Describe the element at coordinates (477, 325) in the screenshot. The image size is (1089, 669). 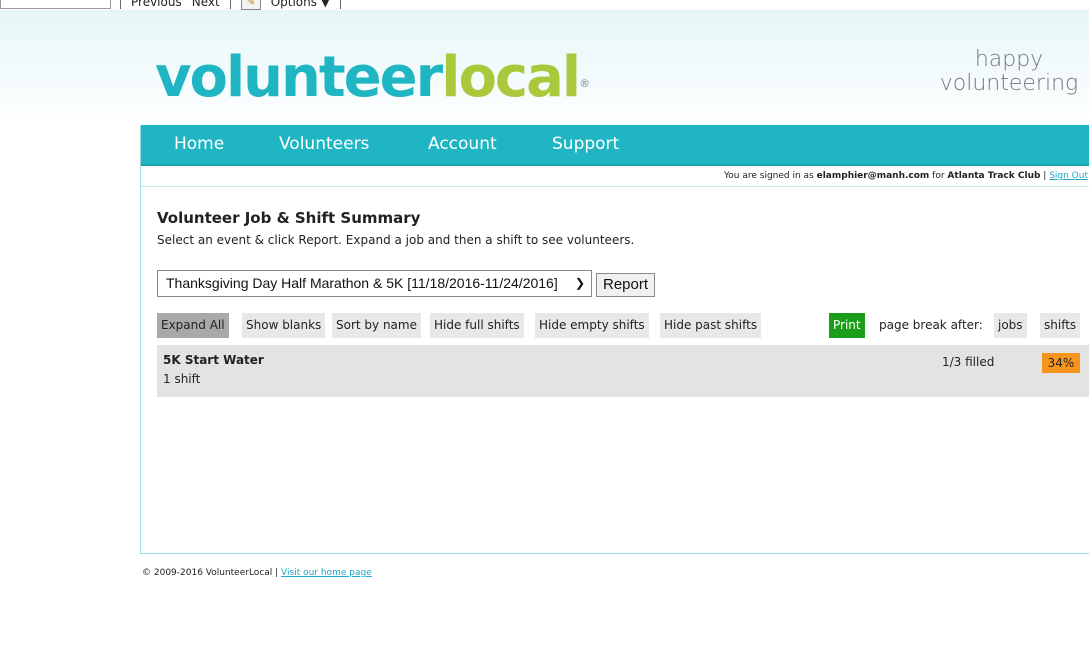
I see `hide-full-shifts-button: Hide full shifts` at that location.